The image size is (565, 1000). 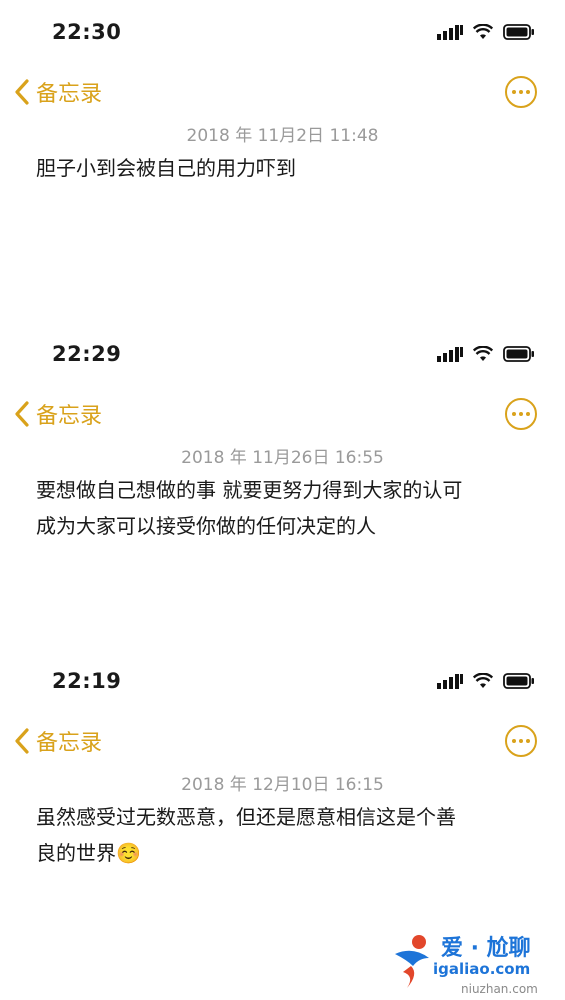 I want to click on note-date: 2018 年 12月10日 16:15, so click(x=282, y=785).